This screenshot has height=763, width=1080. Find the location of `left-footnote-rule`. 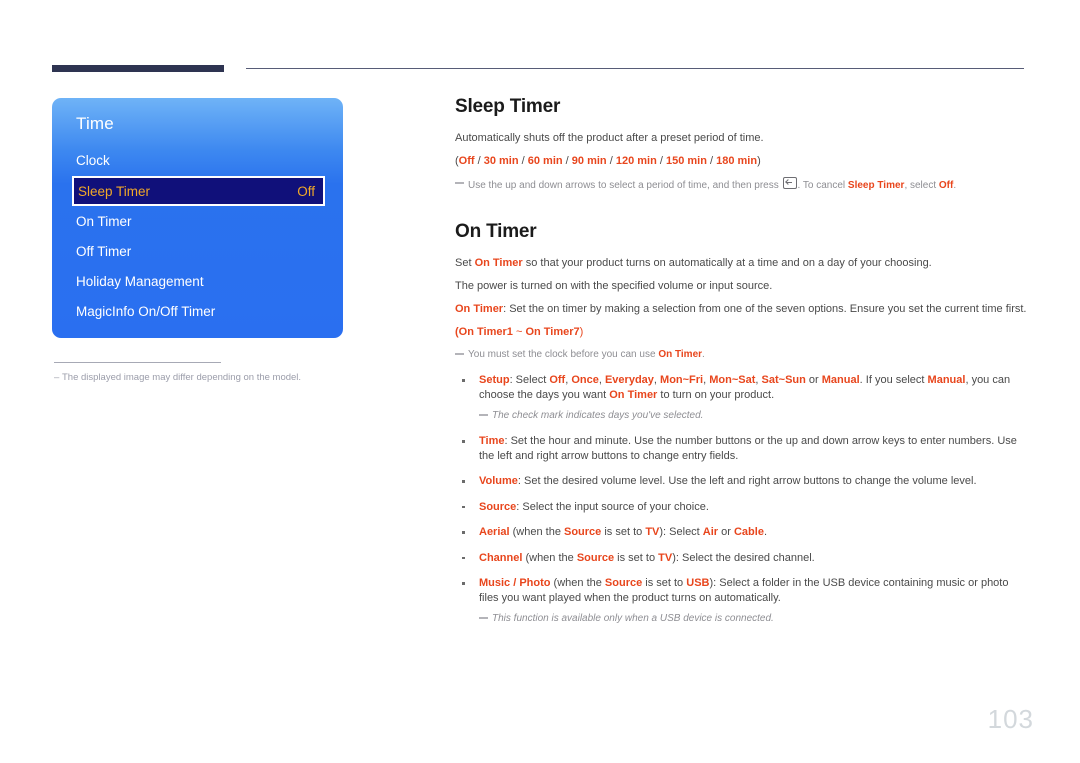

left-footnote-rule is located at coordinates (137, 362).